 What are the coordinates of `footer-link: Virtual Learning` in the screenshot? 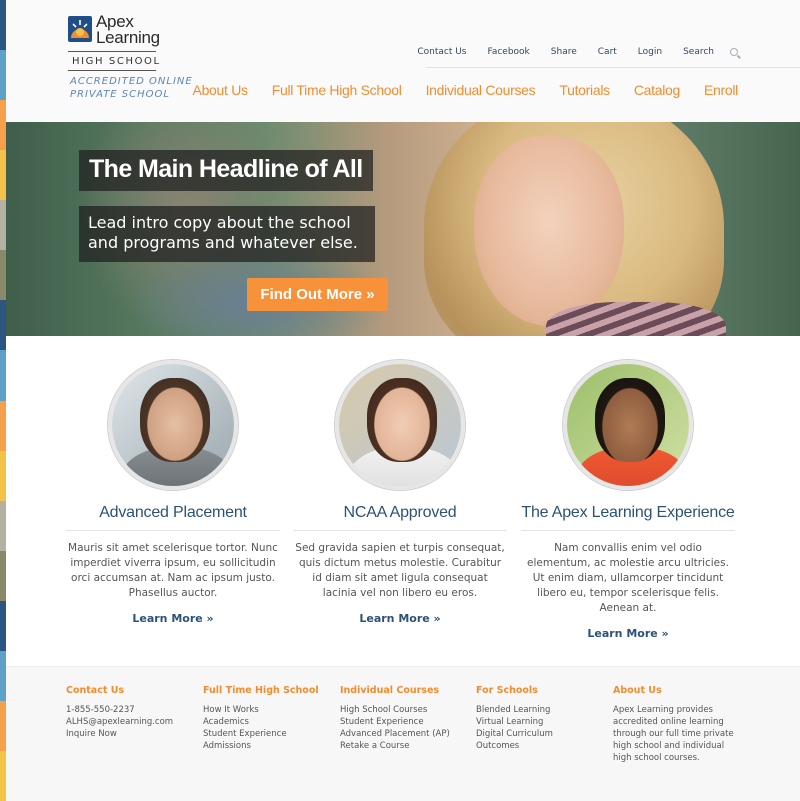 It's located at (514, 722).